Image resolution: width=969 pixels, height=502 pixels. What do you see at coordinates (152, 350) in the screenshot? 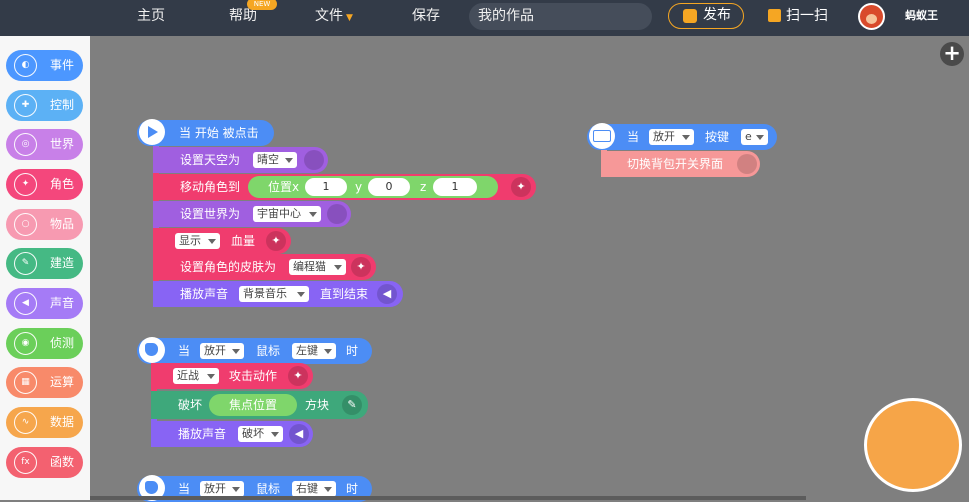
I see `hand-icon` at bounding box center [152, 350].